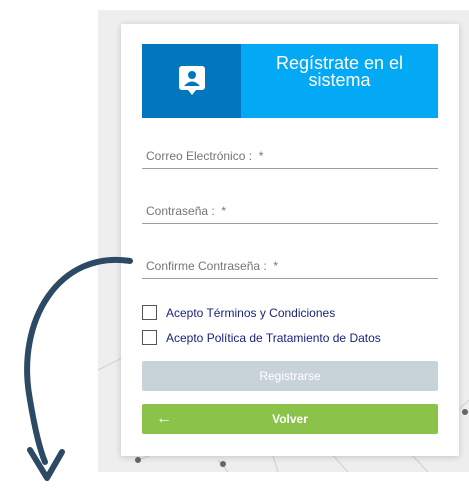  I want to click on curved-arrow-decoration, so click(78, 368).